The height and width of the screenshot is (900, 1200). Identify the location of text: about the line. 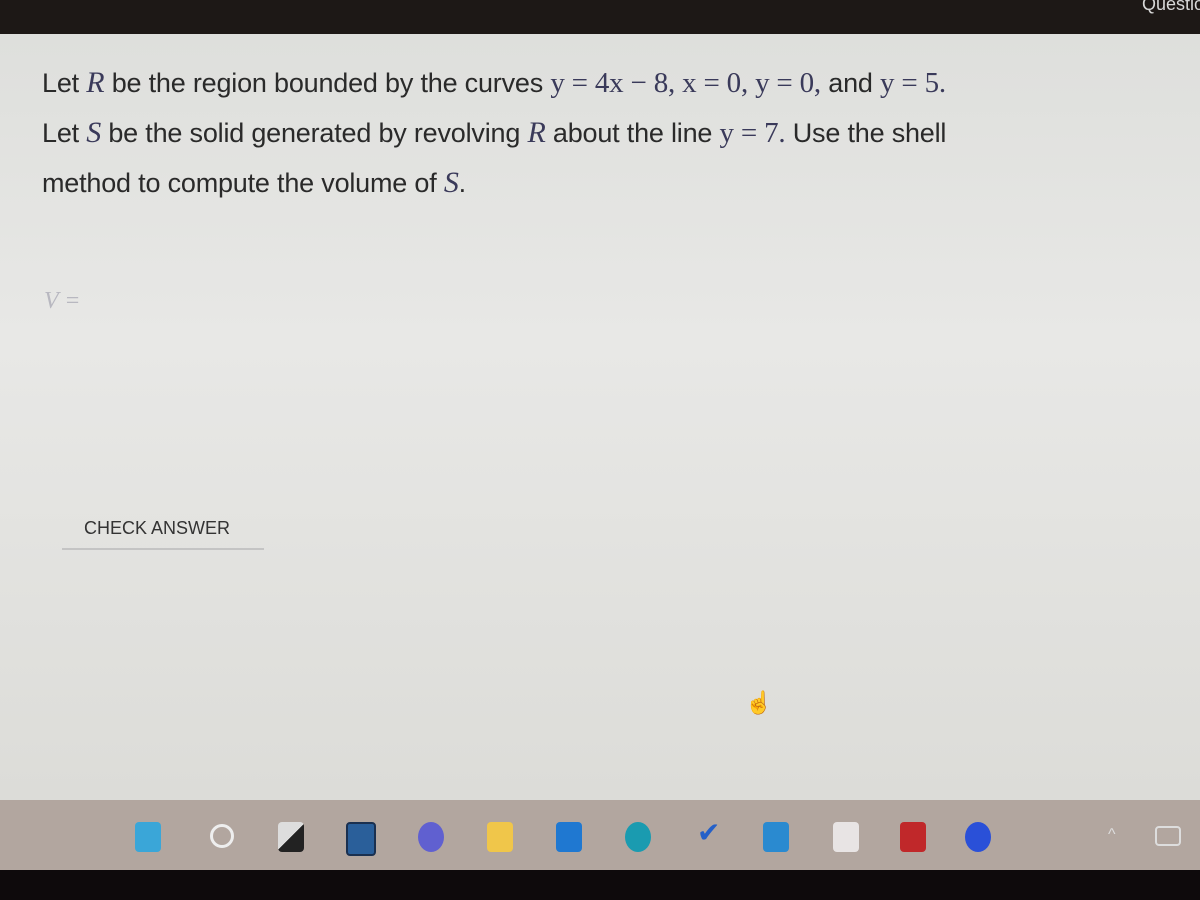
(632, 133).